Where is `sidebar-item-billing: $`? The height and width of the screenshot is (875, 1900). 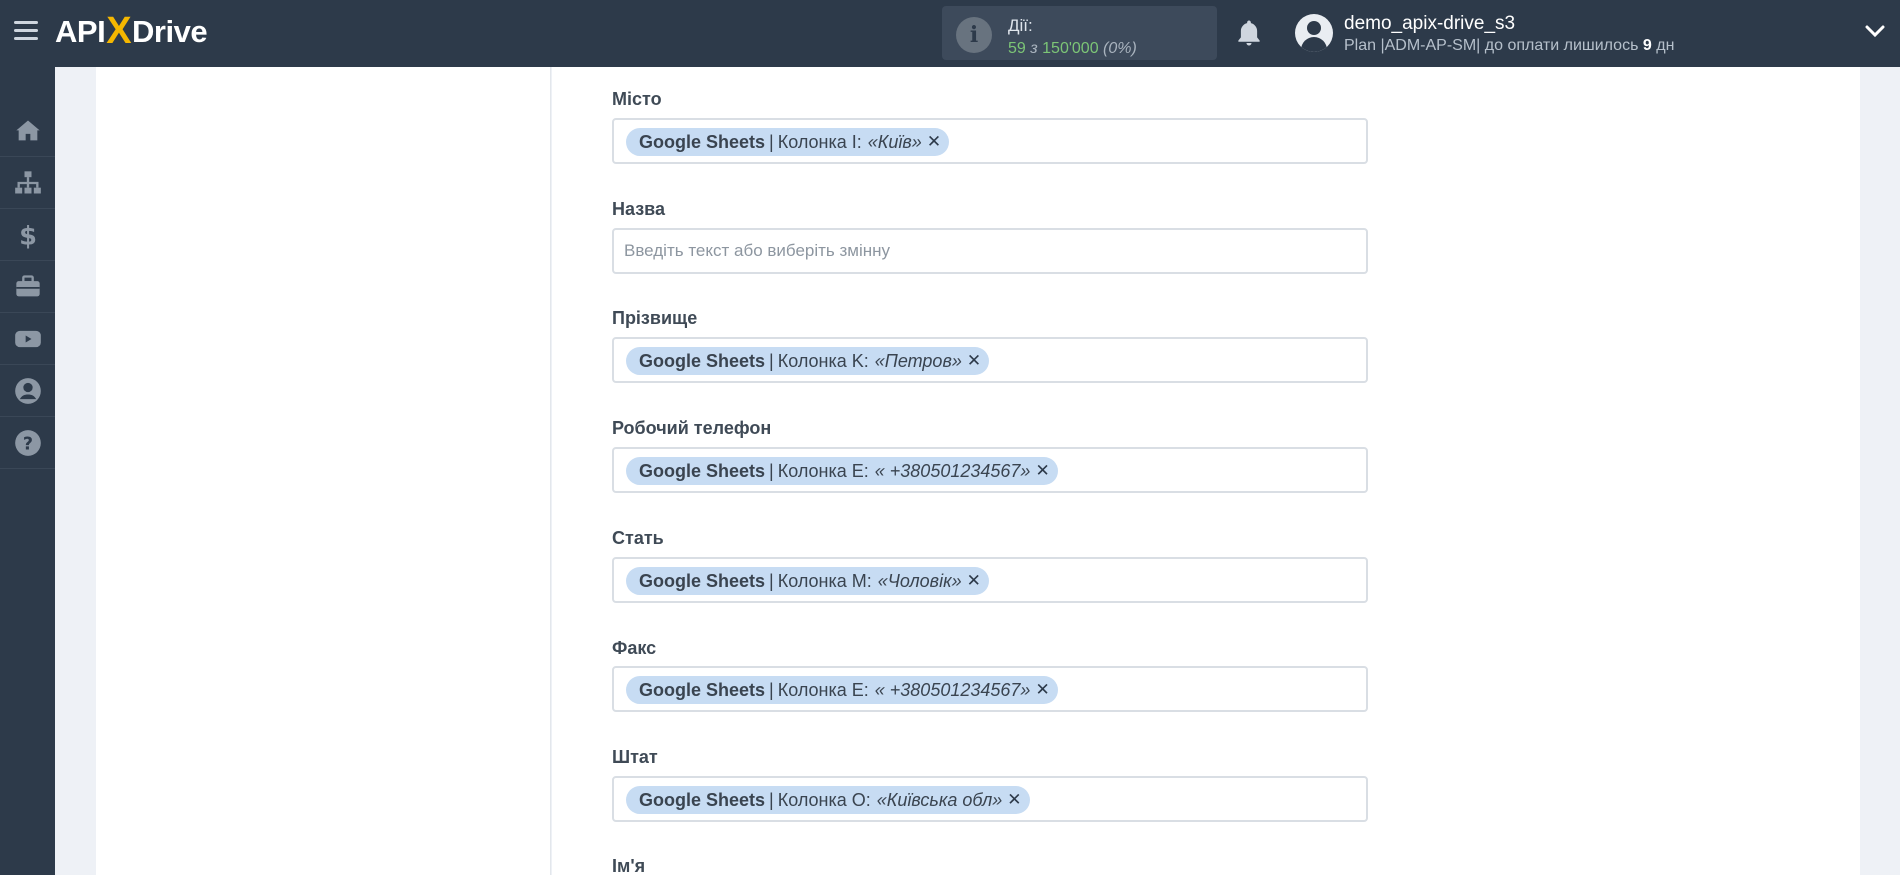
sidebar-item-billing: $ is located at coordinates (27, 235).